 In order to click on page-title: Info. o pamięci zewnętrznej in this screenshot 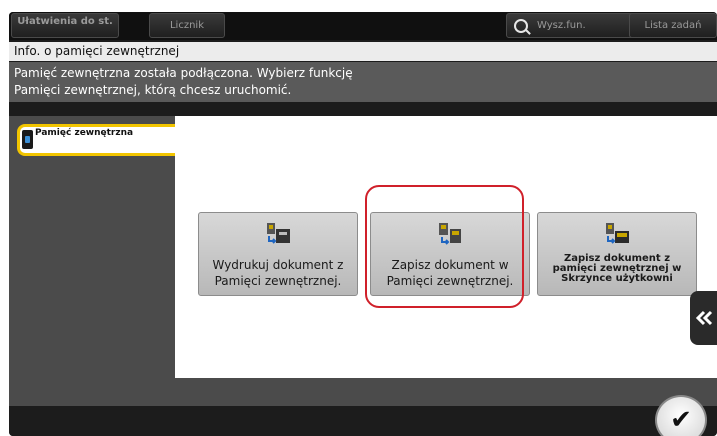, I will do `click(363, 51)`.